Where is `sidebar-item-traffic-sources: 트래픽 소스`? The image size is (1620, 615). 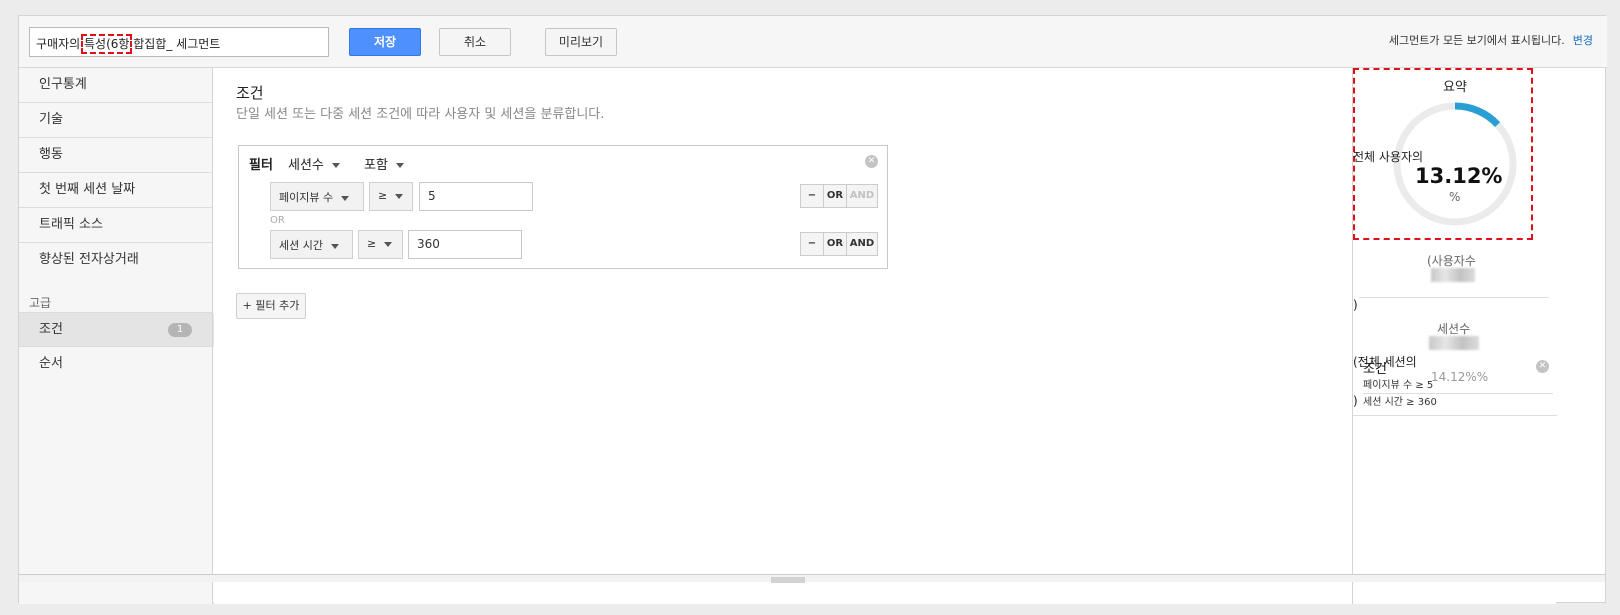
sidebar-item-traffic-sources: 트래픽 소스 is located at coordinates (115, 225).